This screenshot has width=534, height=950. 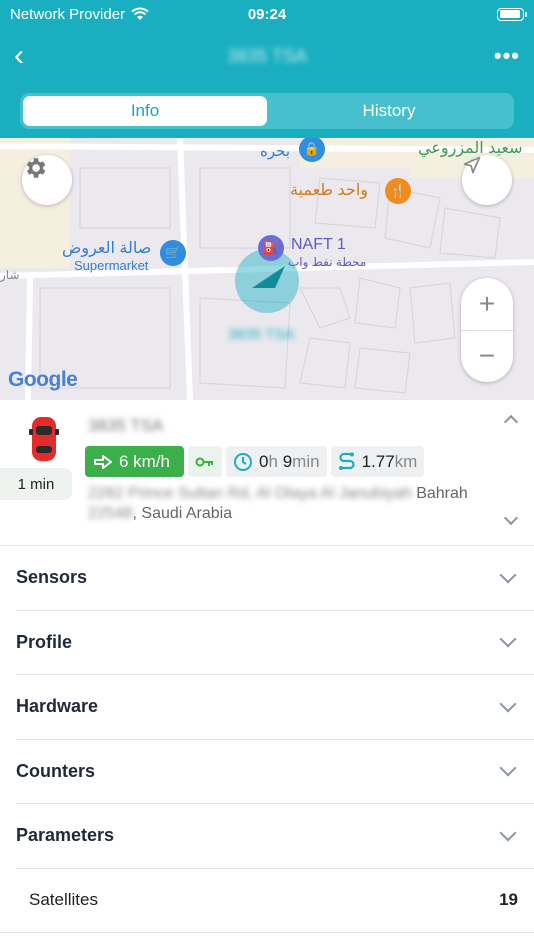 What do you see at coordinates (68, 14) in the screenshot?
I see `carrier-label: Network Provider` at bounding box center [68, 14].